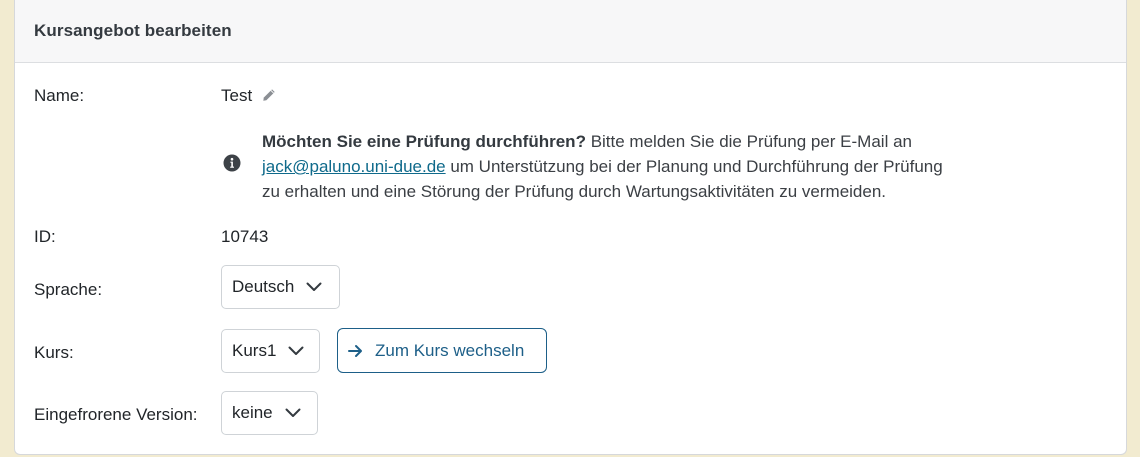  What do you see at coordinates (354, 166) in the screenshot?
I see `support-email-link: jack@paluno.uni-due.de` at bounding box center [354, 166].